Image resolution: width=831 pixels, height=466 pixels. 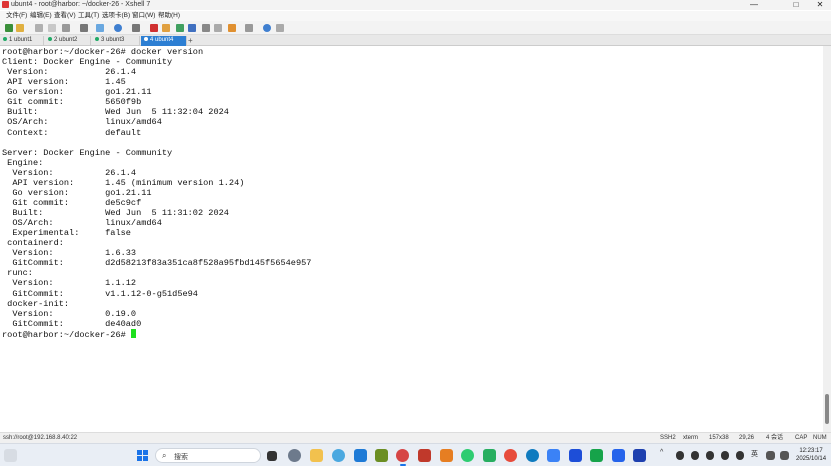 I want to click on copy-icon, so click(x=52, y=28).